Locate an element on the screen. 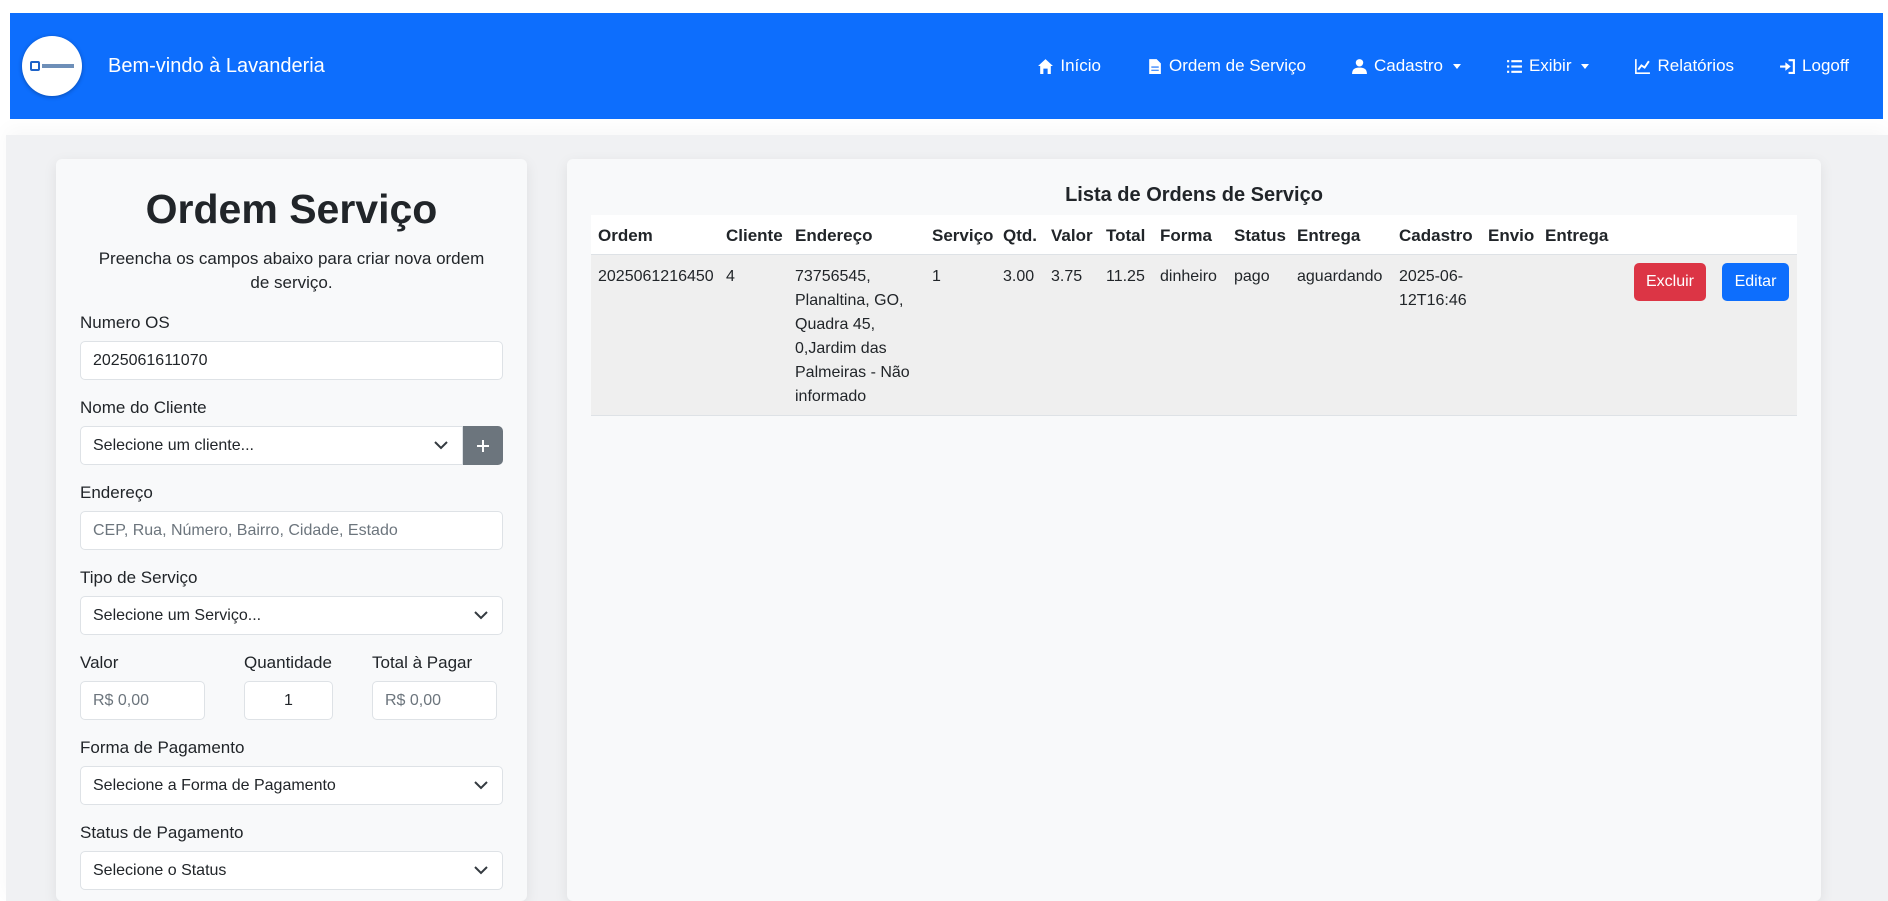 The height and width of the screenshot is (901, 1888). nav-ordem-servico: Ordem de Serviço is located at coordinates (1226, 66).